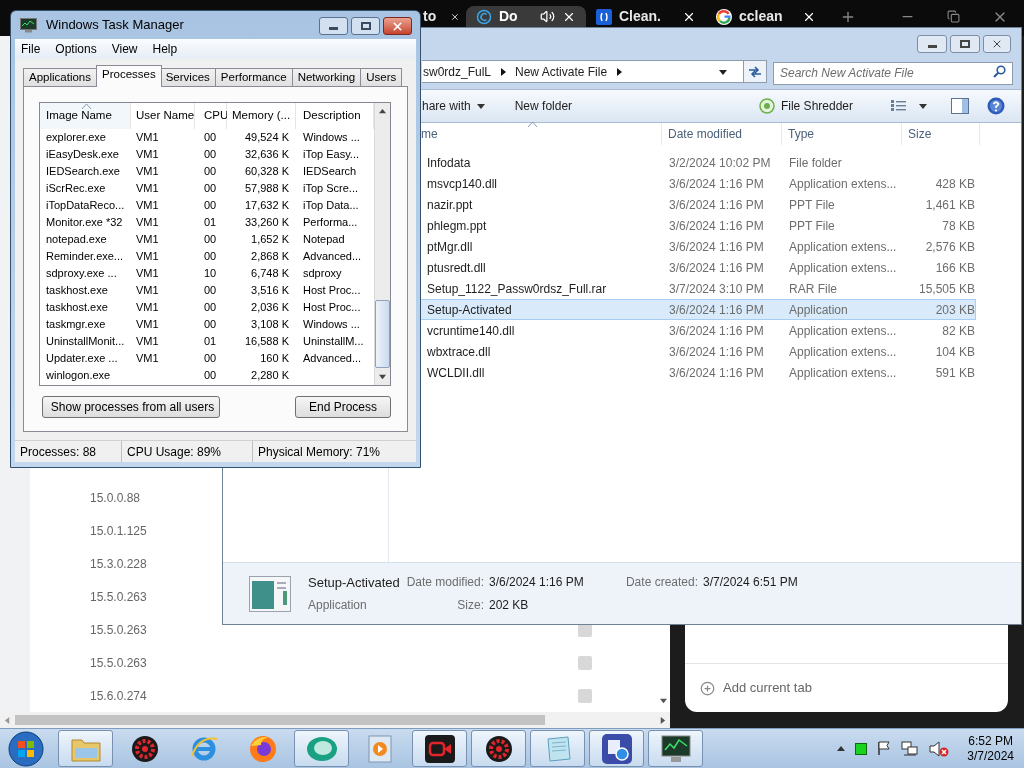 Image resolution: width=1024 pixels, height=768 pixels. Describe the element at coordinates (319, 452) in the screenshot. I see `status-text: Physical Memory: 71%` at that location.